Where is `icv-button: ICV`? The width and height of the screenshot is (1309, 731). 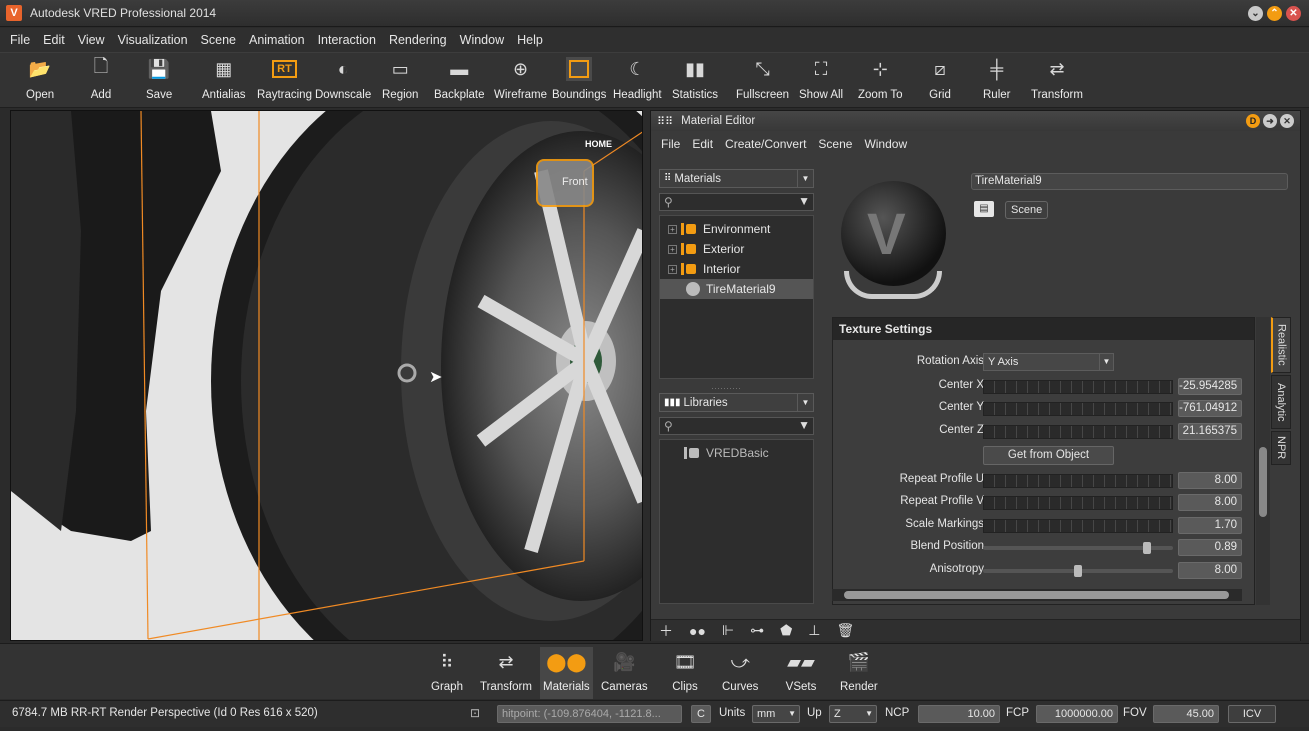 icv-button: ICV is located at coordinates (1252, 714).